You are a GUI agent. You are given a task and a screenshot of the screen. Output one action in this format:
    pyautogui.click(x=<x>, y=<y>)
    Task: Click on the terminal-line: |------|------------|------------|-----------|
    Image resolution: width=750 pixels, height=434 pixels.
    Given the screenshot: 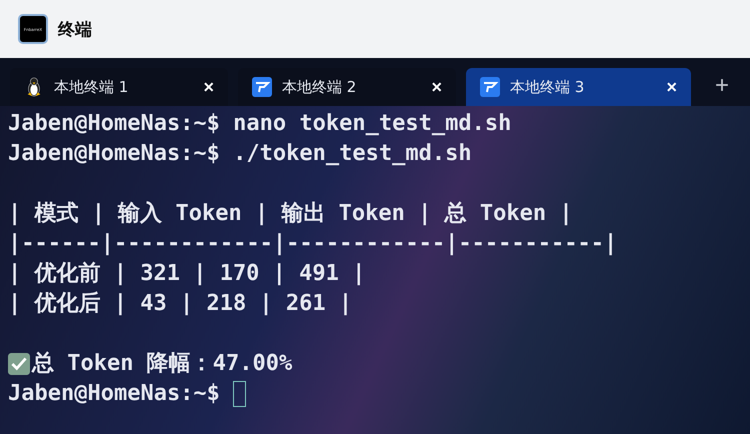 What is the action you would take?
    pyautogui.click(x=313, y=244)
    